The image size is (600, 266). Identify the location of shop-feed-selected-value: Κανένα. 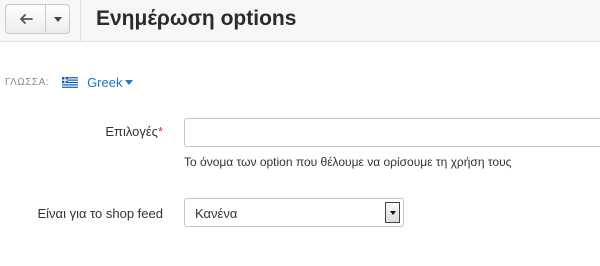
(216, 213).